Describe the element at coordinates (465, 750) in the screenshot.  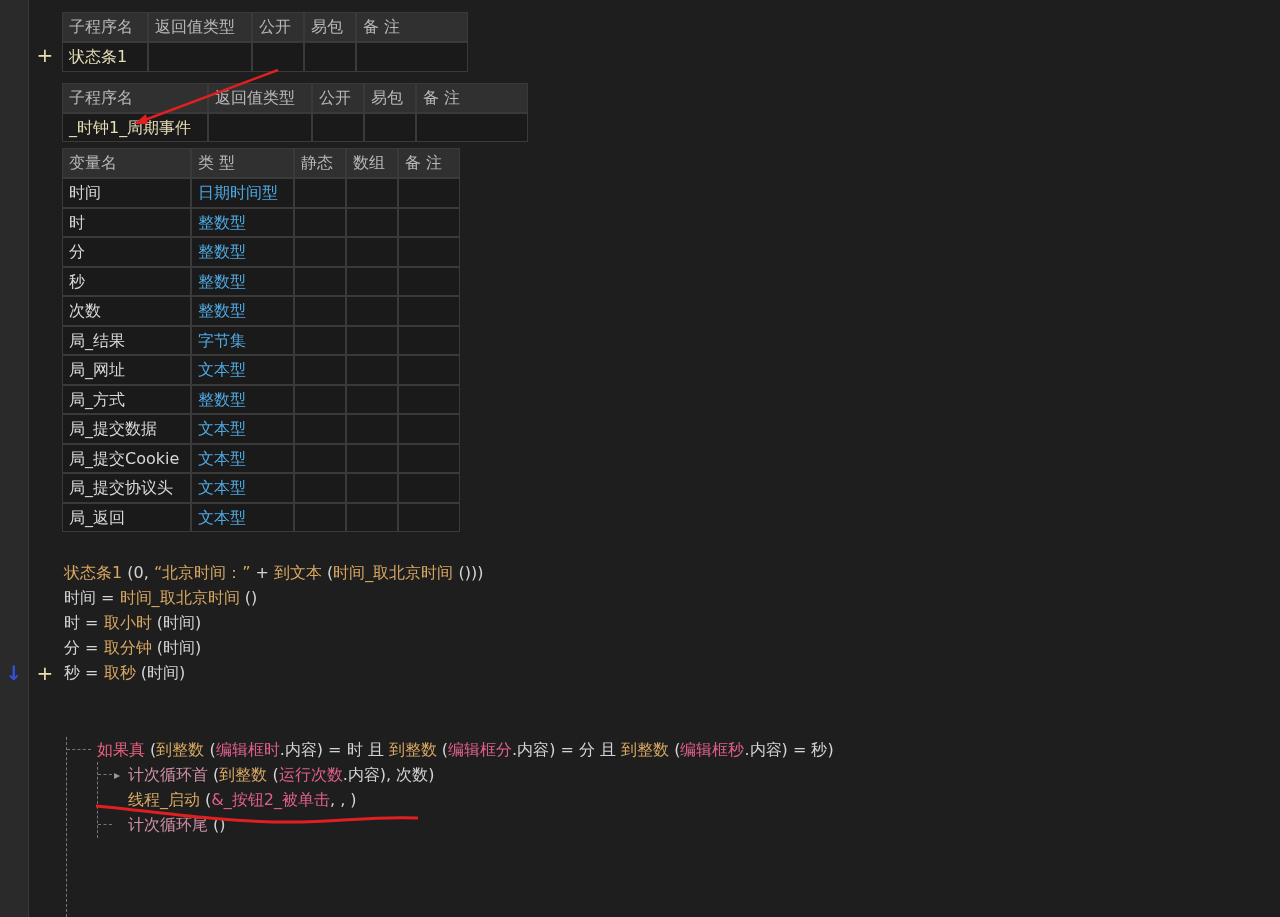
I see `code-line: 如果真 (到整数 (编辑框时.内容) = 时 且 到整数 (编辑框分.内容) = 分 且 到整数 (编辑框秒.内容) = 秒)` at that location.